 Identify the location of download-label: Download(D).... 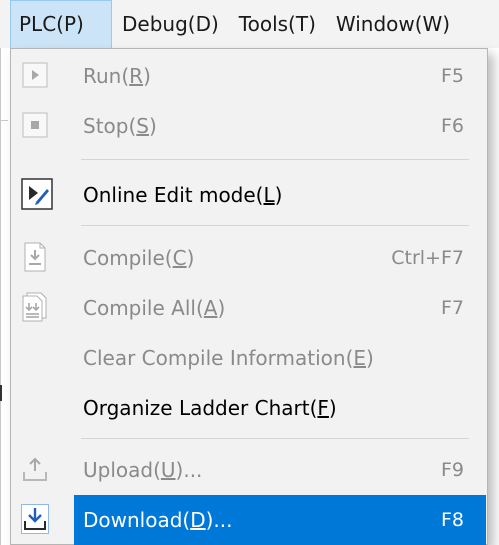
(158, 520).